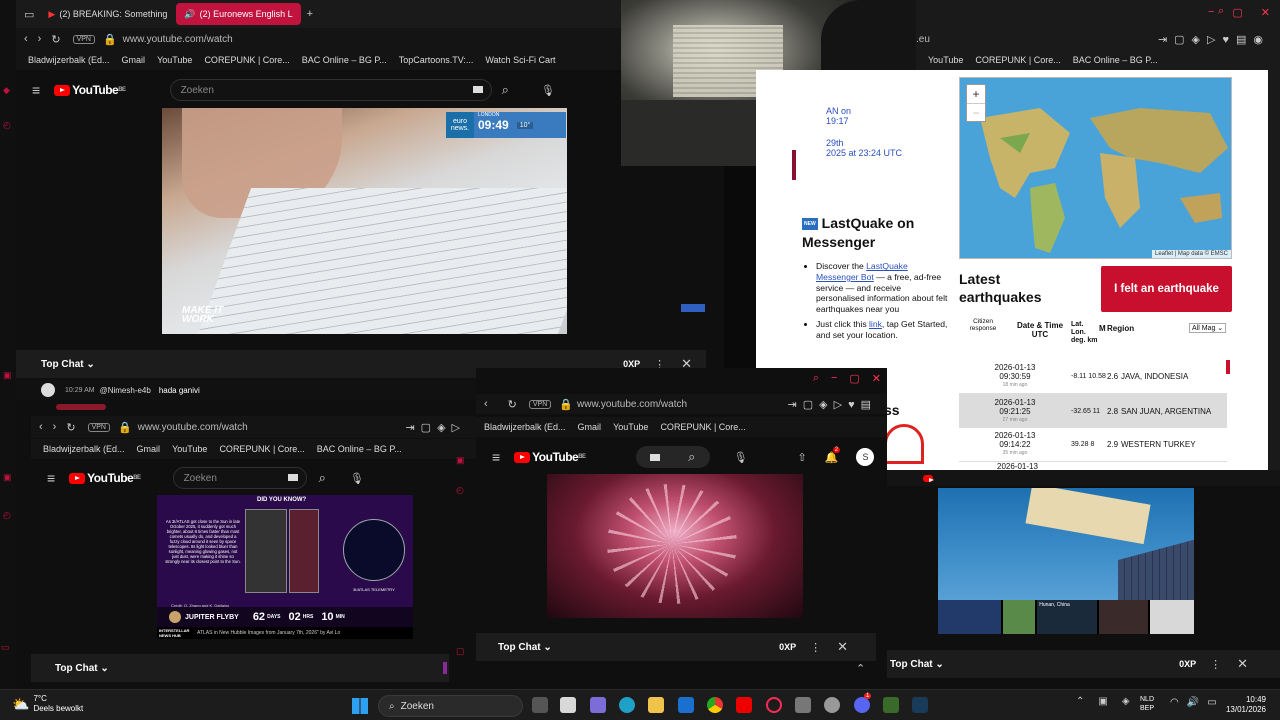  Describe the element at coordinates (627, 705) in the screenshot. I see `edge-icon` at that location.